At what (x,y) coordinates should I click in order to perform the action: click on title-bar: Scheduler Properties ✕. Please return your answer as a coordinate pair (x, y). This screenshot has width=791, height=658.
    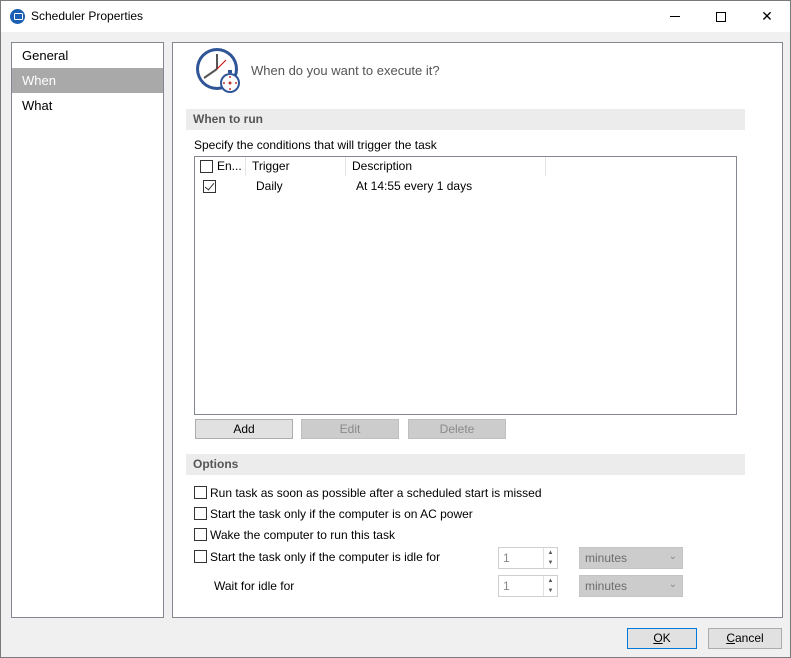
    Looking at the image, I should click on (395, 16).